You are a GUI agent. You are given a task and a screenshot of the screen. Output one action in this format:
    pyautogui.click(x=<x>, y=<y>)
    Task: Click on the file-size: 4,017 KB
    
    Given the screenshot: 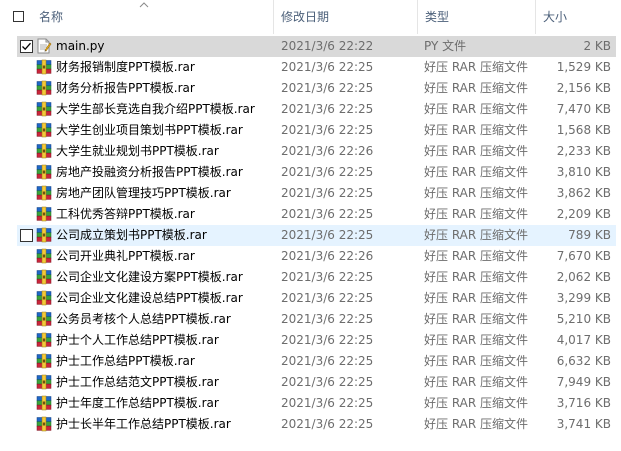 What is the action you would take?
    pyautogui.click(x=583, y=340)
    